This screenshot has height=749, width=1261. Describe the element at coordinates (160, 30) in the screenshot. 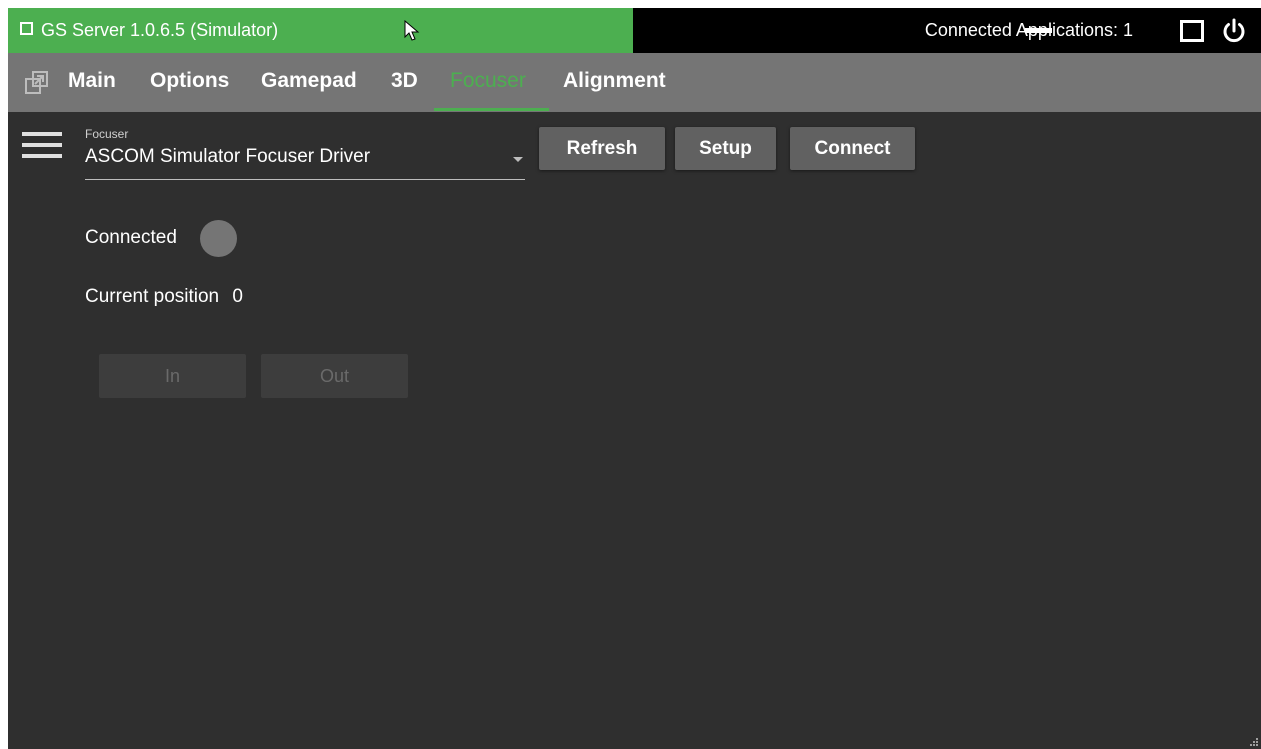

I see `window-title: GS Server 1.0.6.5 (Simulator)` at that location.